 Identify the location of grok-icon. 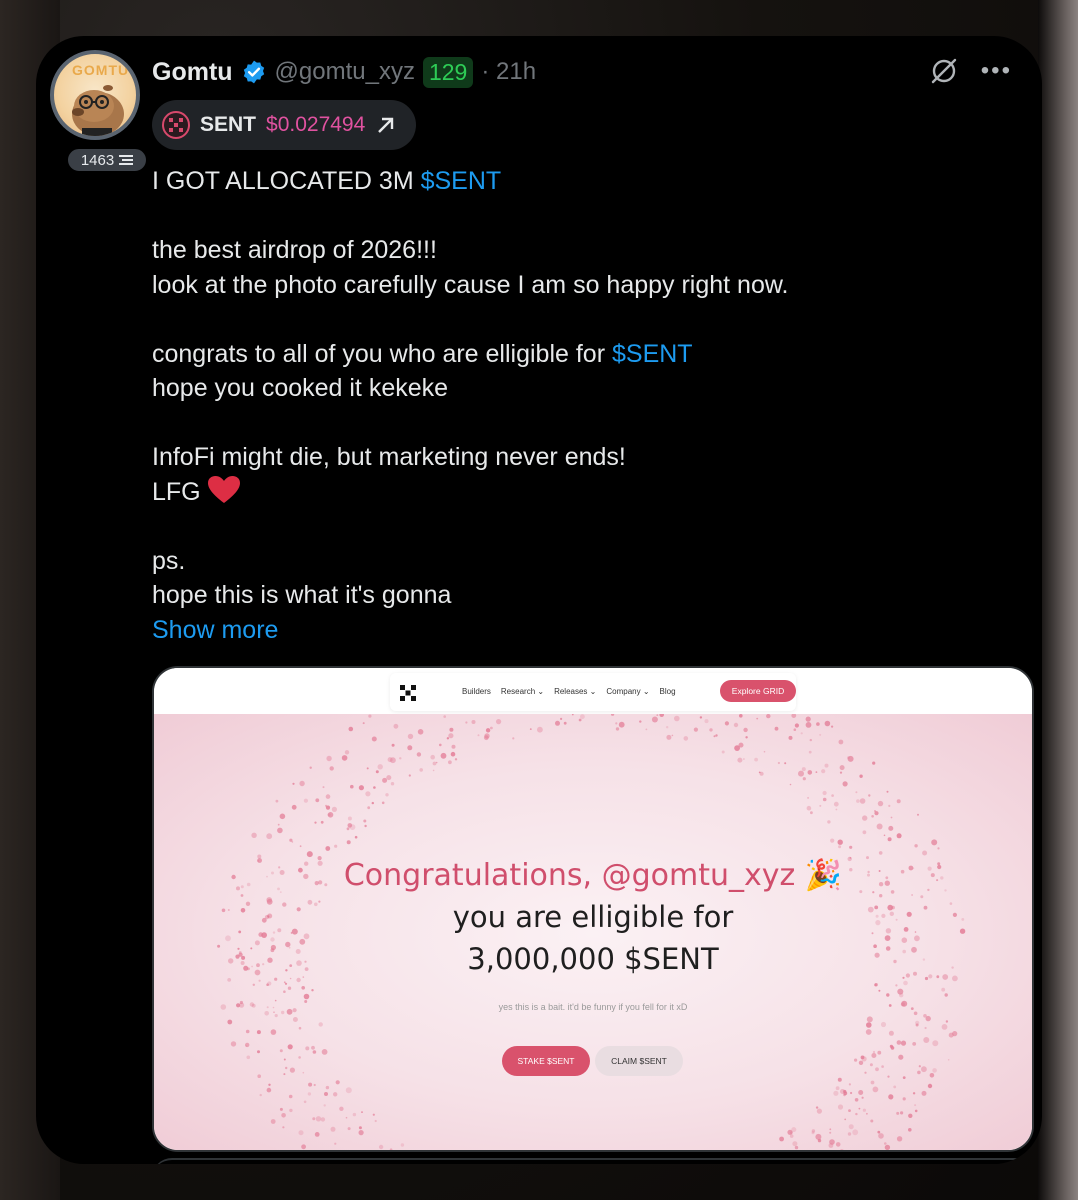
(944, 71).